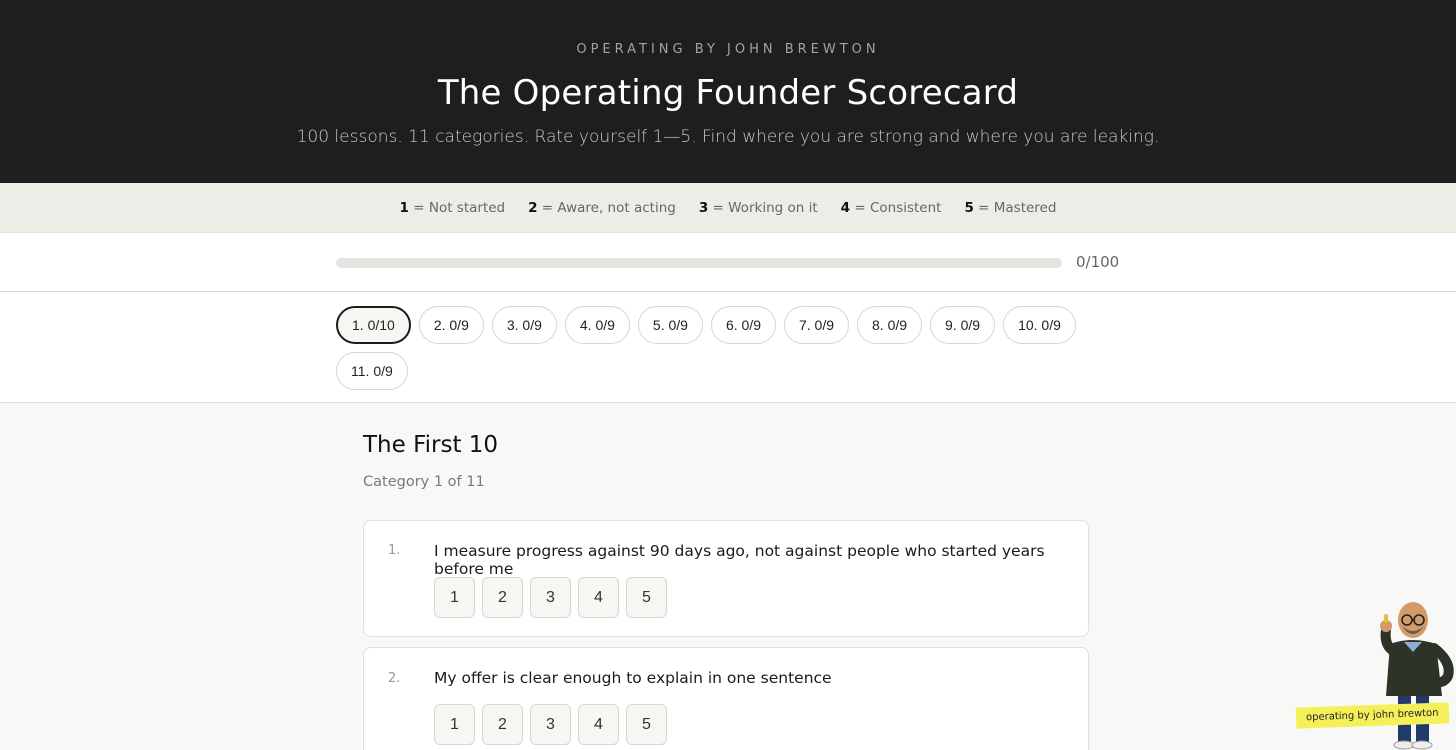 The image size is (1456, 750). I want to click on category-subtitle: Category 1 of 11, so click(424, 482).